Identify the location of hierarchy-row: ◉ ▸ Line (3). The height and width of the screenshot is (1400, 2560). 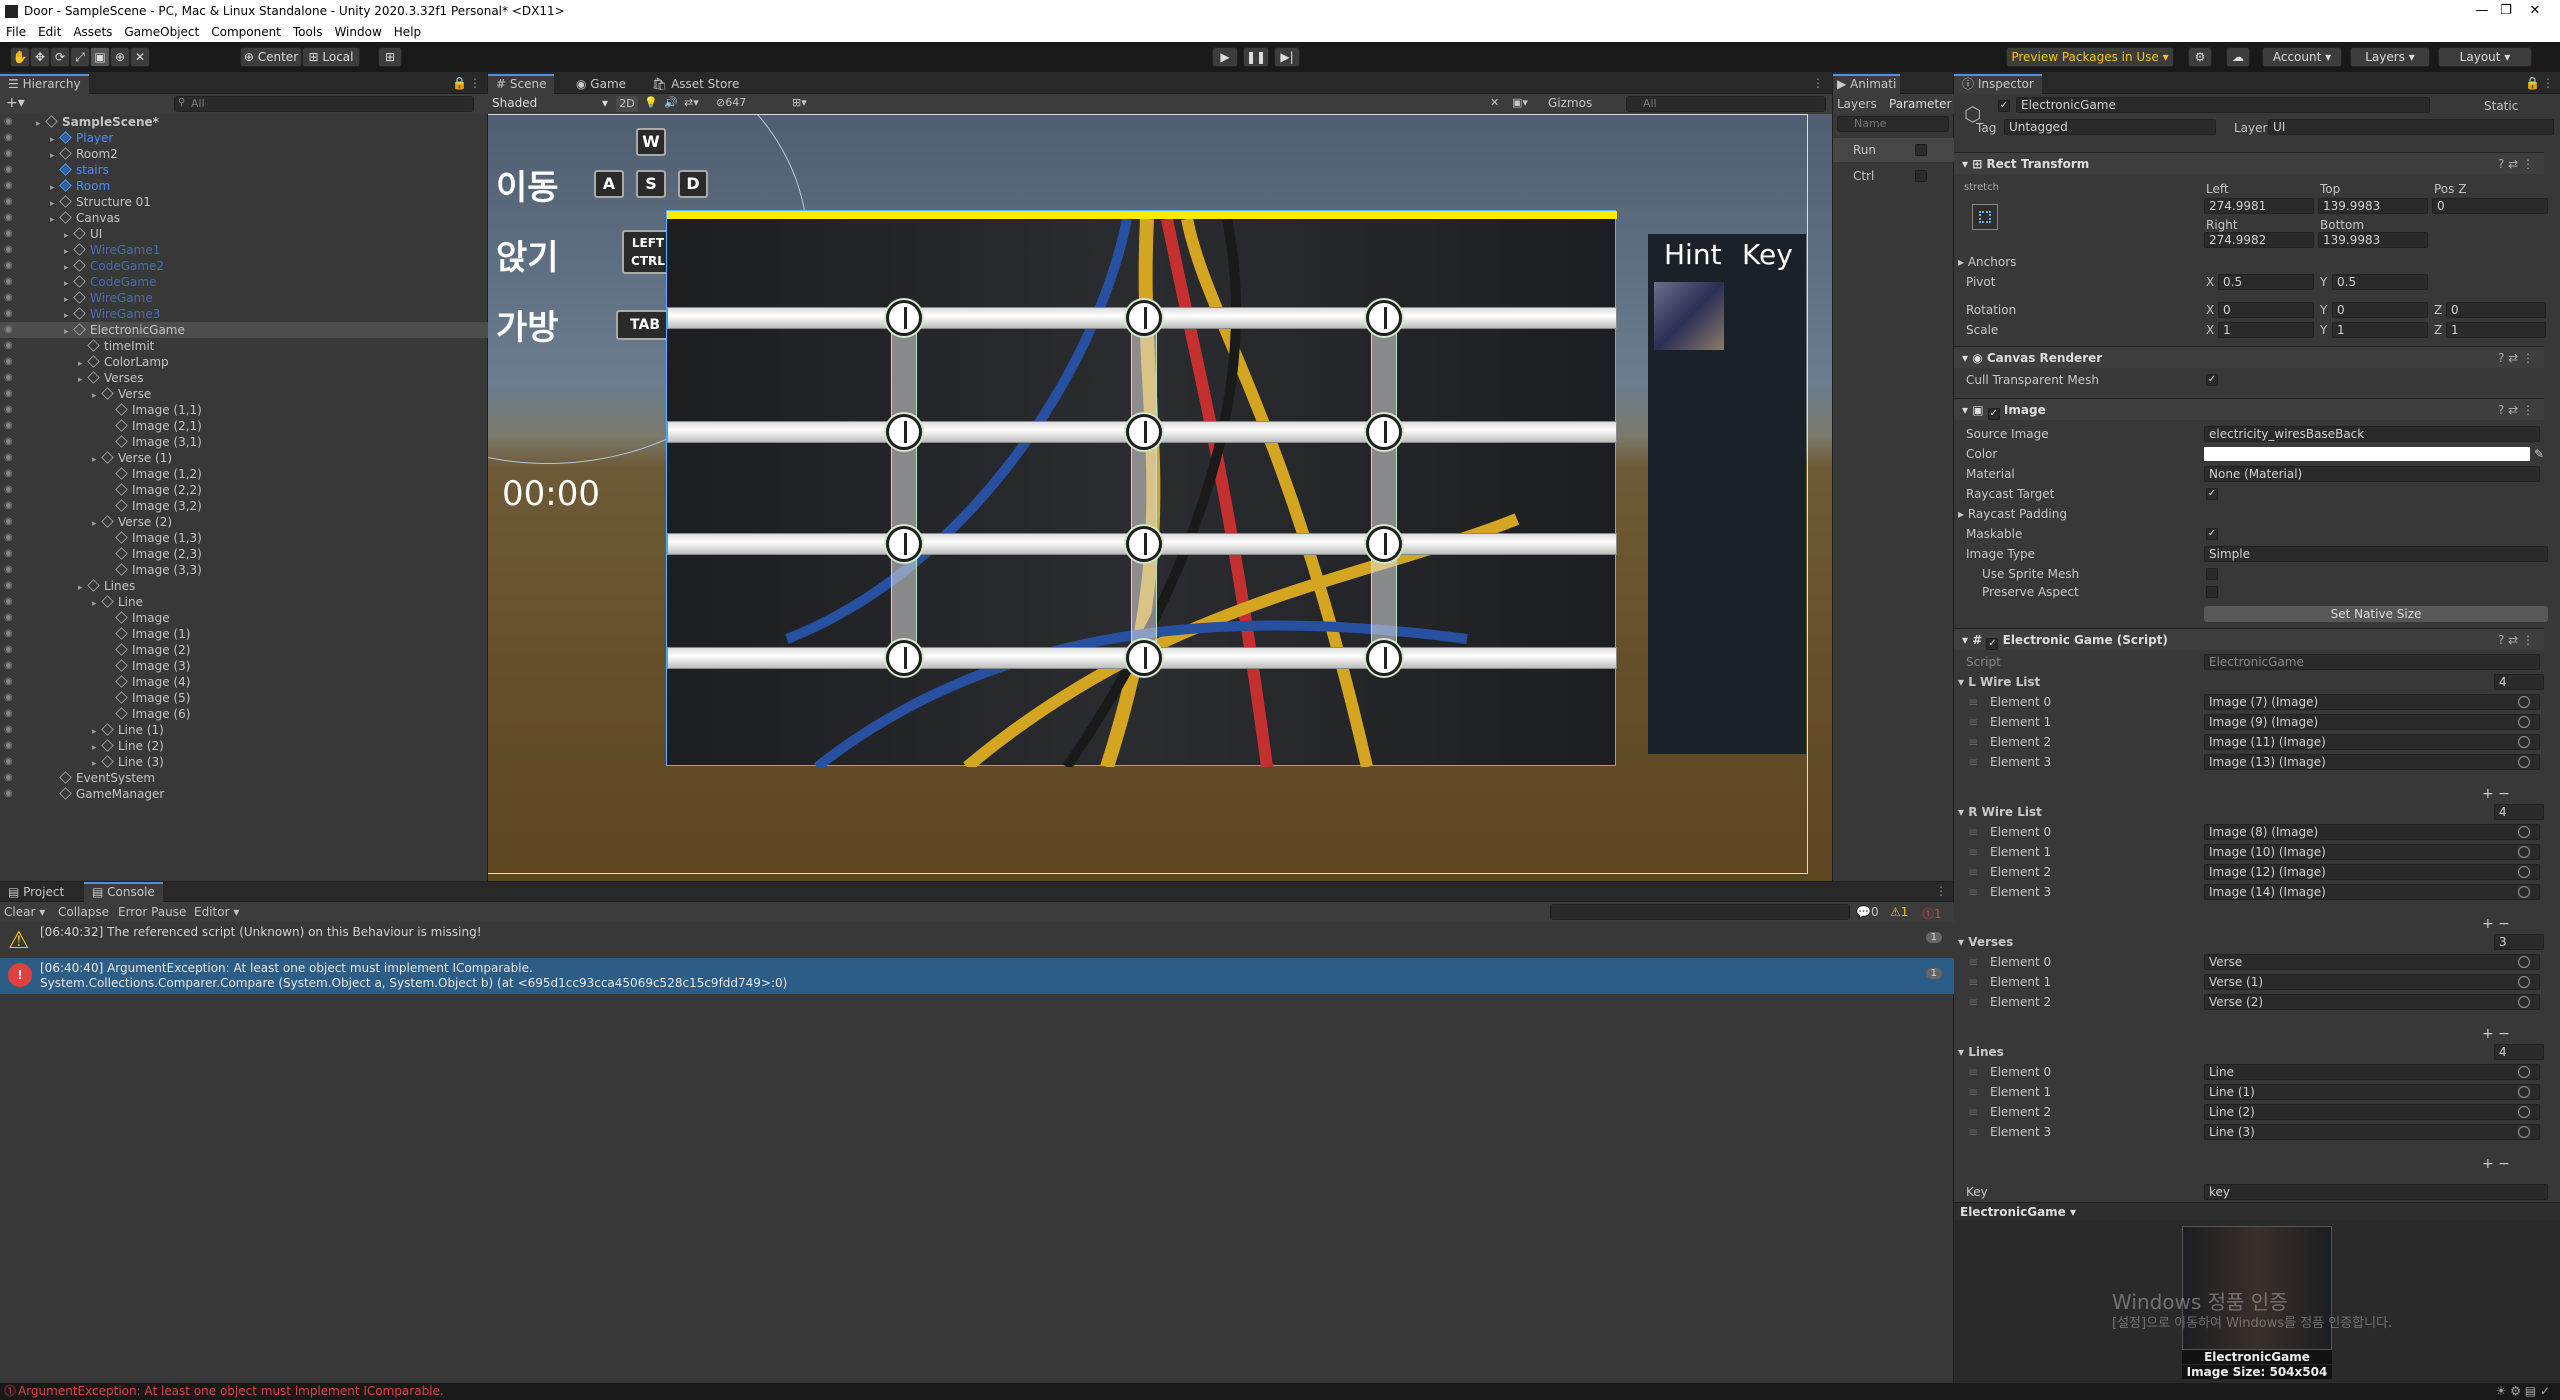
(244, 762).